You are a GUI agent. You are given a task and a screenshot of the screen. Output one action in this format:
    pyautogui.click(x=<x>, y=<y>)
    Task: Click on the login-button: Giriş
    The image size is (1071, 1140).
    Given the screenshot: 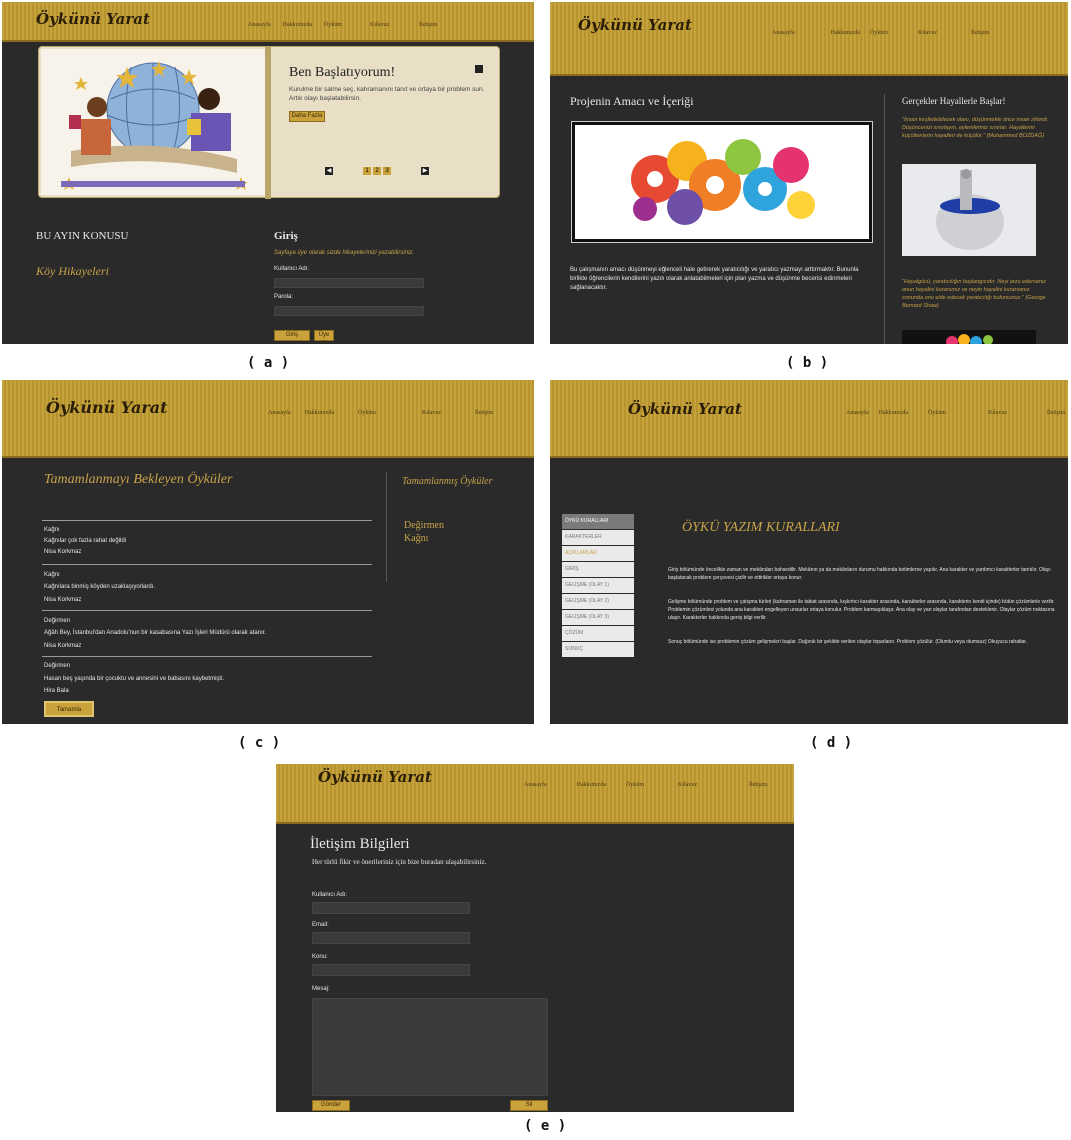 What is the action you would take?
    pyautogui.click(x=292, y=335)
    